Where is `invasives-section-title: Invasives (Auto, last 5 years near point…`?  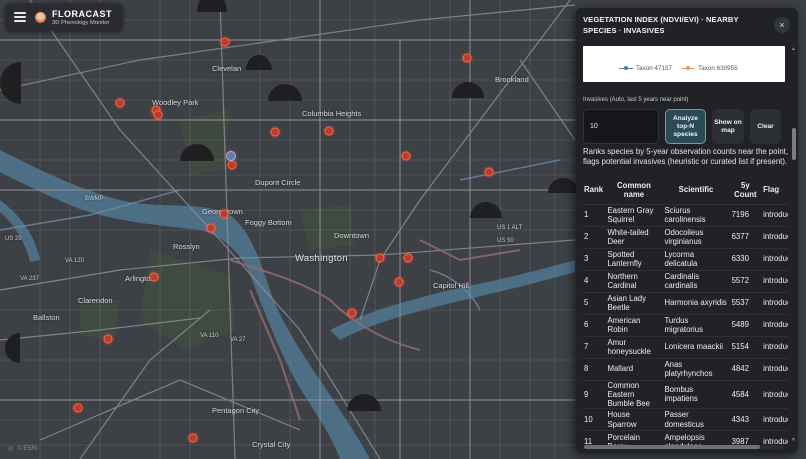 invasives-section-title: Invasives (Auto, last 5 years near point… is located at coordinates (636, 100).